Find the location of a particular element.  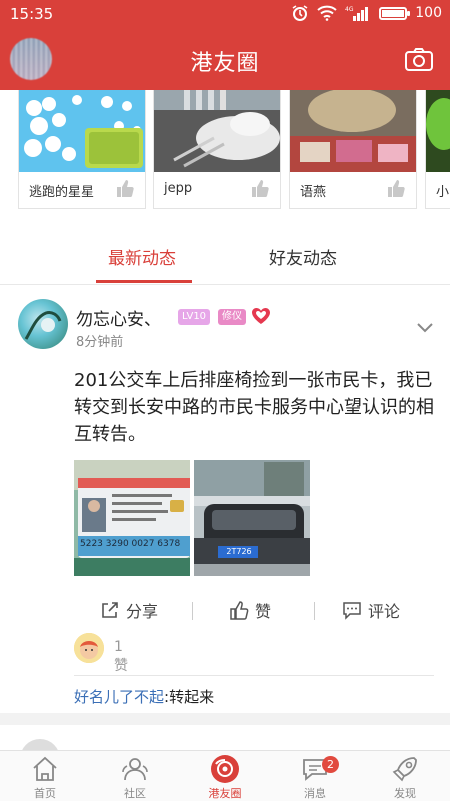

nav-label: 港友圈 is located at coordinates (225, 793).